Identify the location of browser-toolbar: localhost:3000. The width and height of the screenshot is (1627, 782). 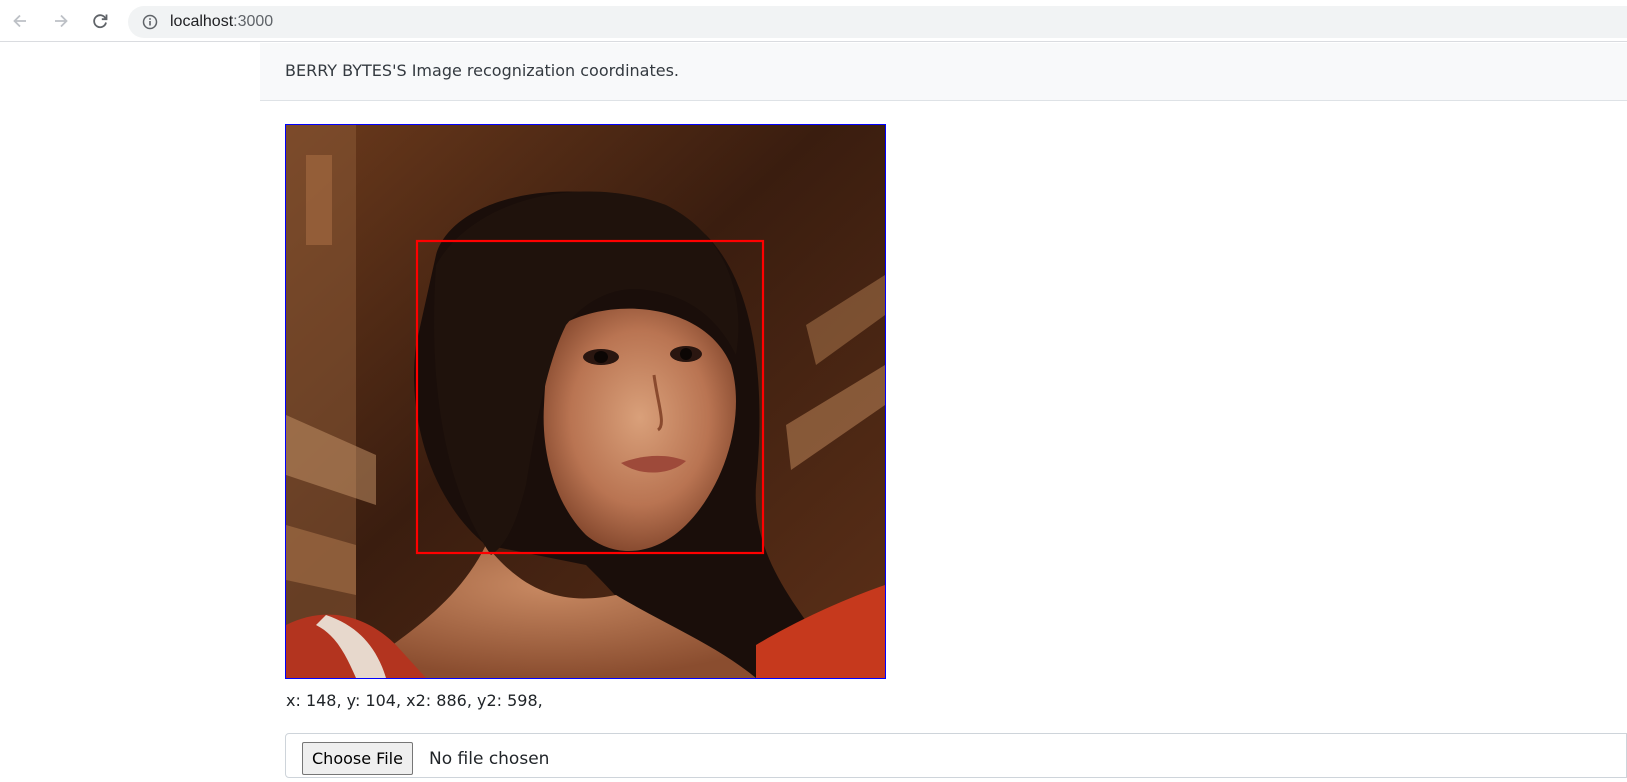
(813, 21).